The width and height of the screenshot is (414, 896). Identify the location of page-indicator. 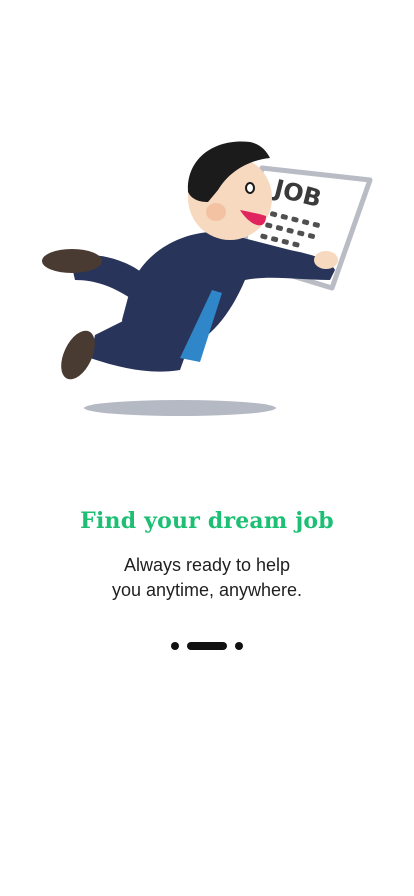
(207, 646).